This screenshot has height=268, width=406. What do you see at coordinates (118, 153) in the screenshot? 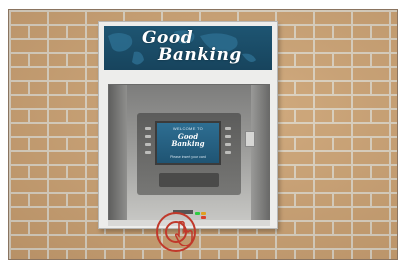
I see `recess-left-wall` at bounding box center [118, 153].